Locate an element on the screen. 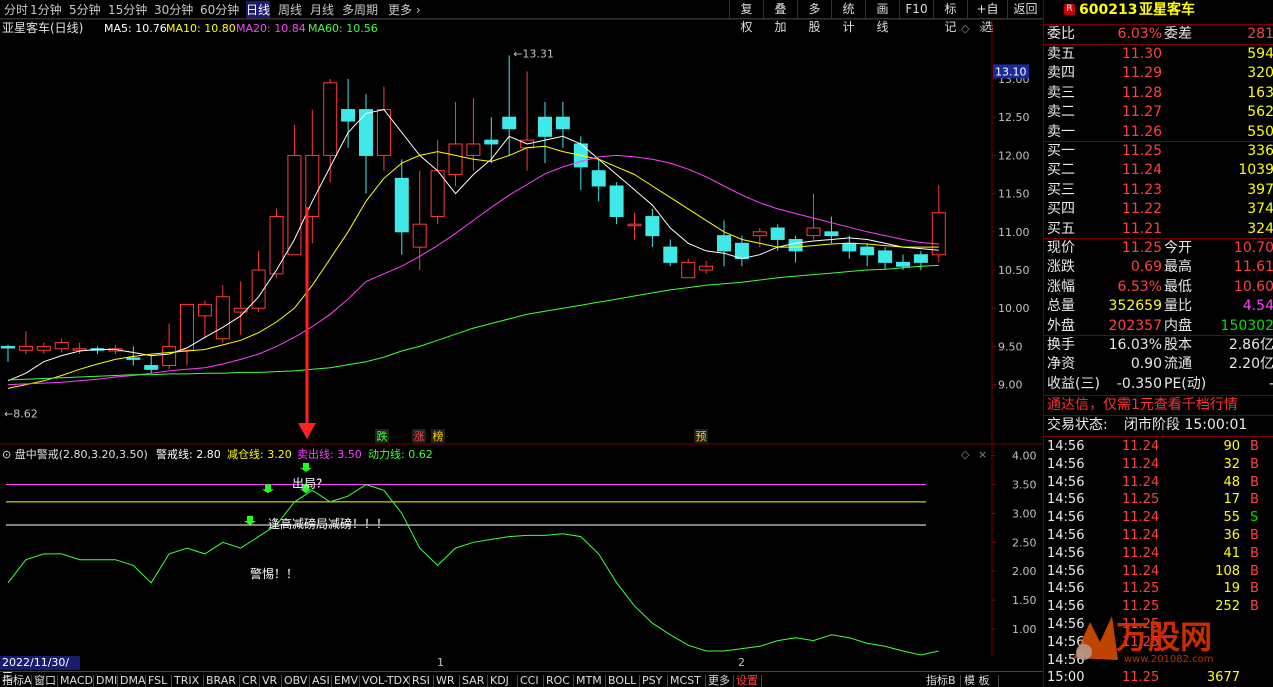  stat-label: 换手 is located at coordinates (1061, 345).